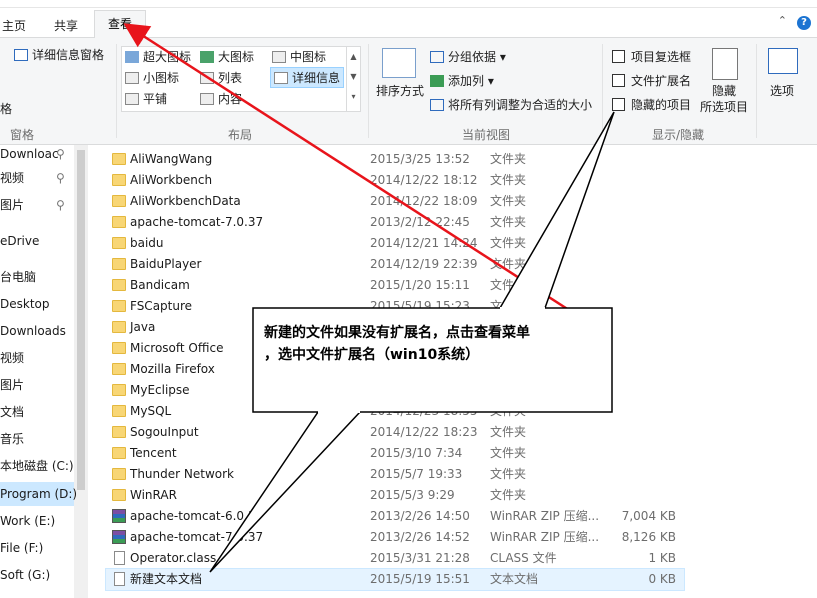  What do you see at coordinates (177, 348) in the screenshot?
I see `file-name: Microsoft Office` at bounding box center [177, 348].